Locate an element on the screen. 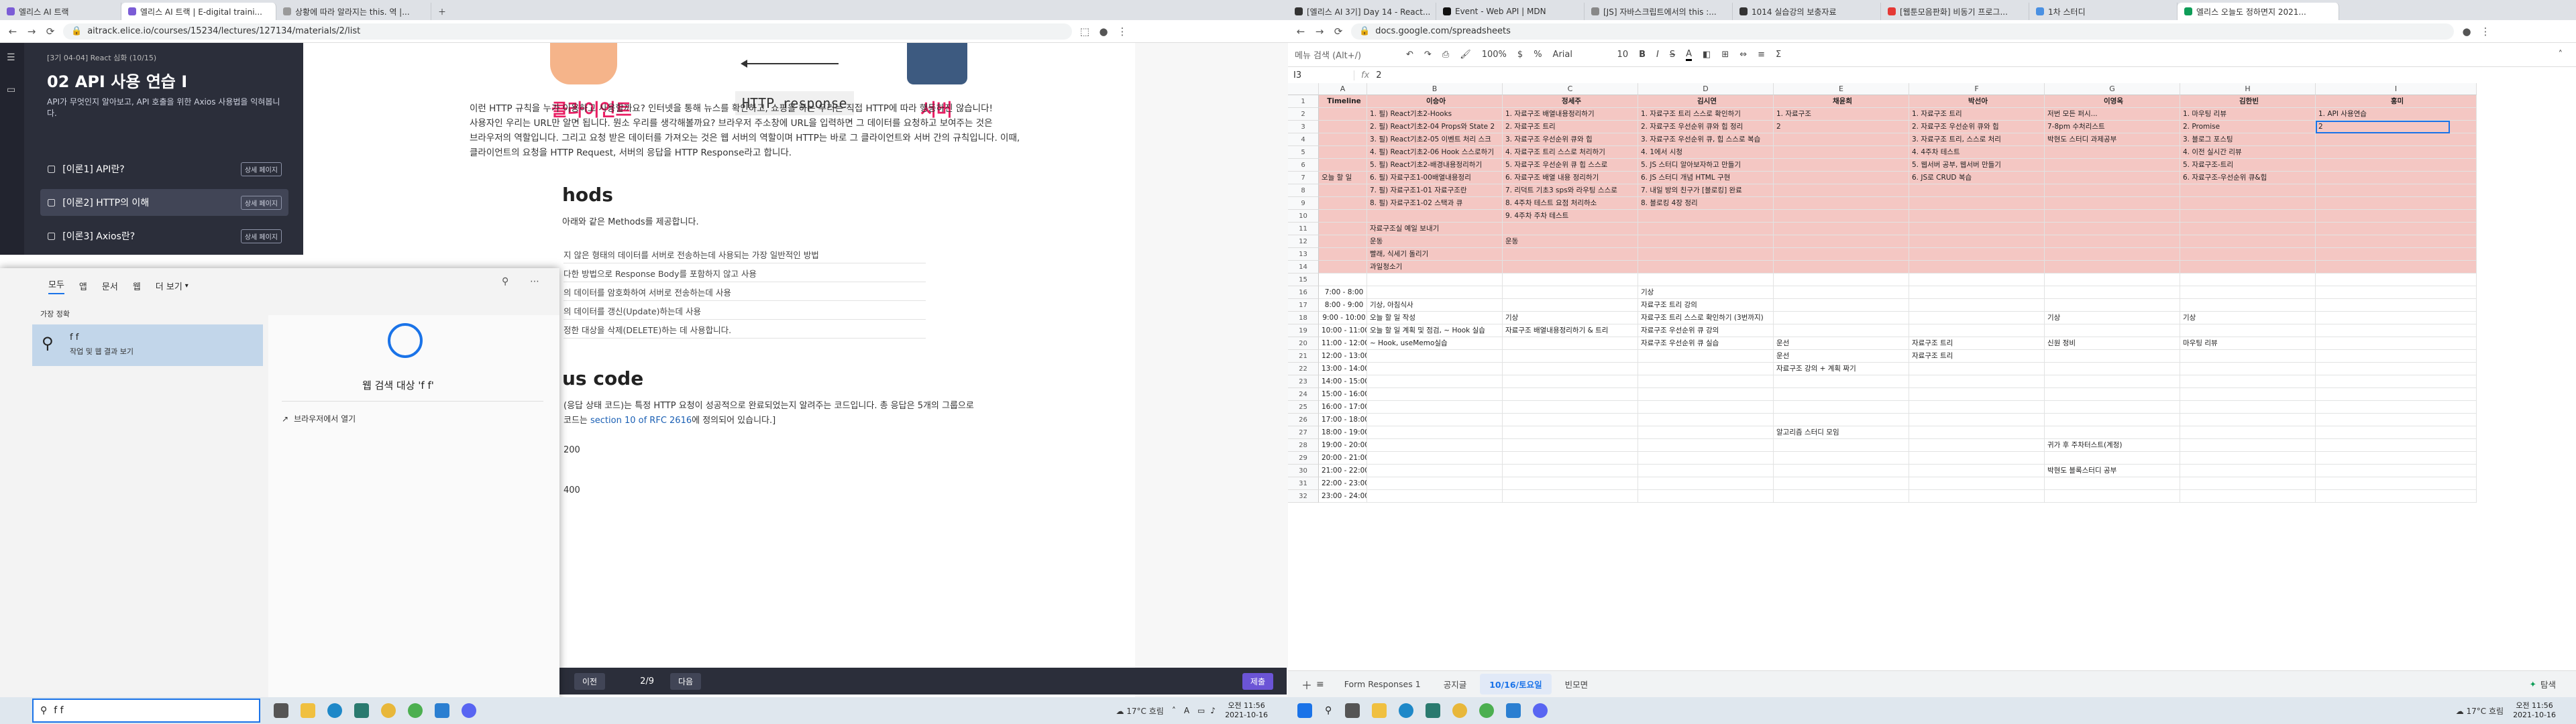  time-slot-cell: 16:00 - 17:00 is located at coordinates (1343, 407).